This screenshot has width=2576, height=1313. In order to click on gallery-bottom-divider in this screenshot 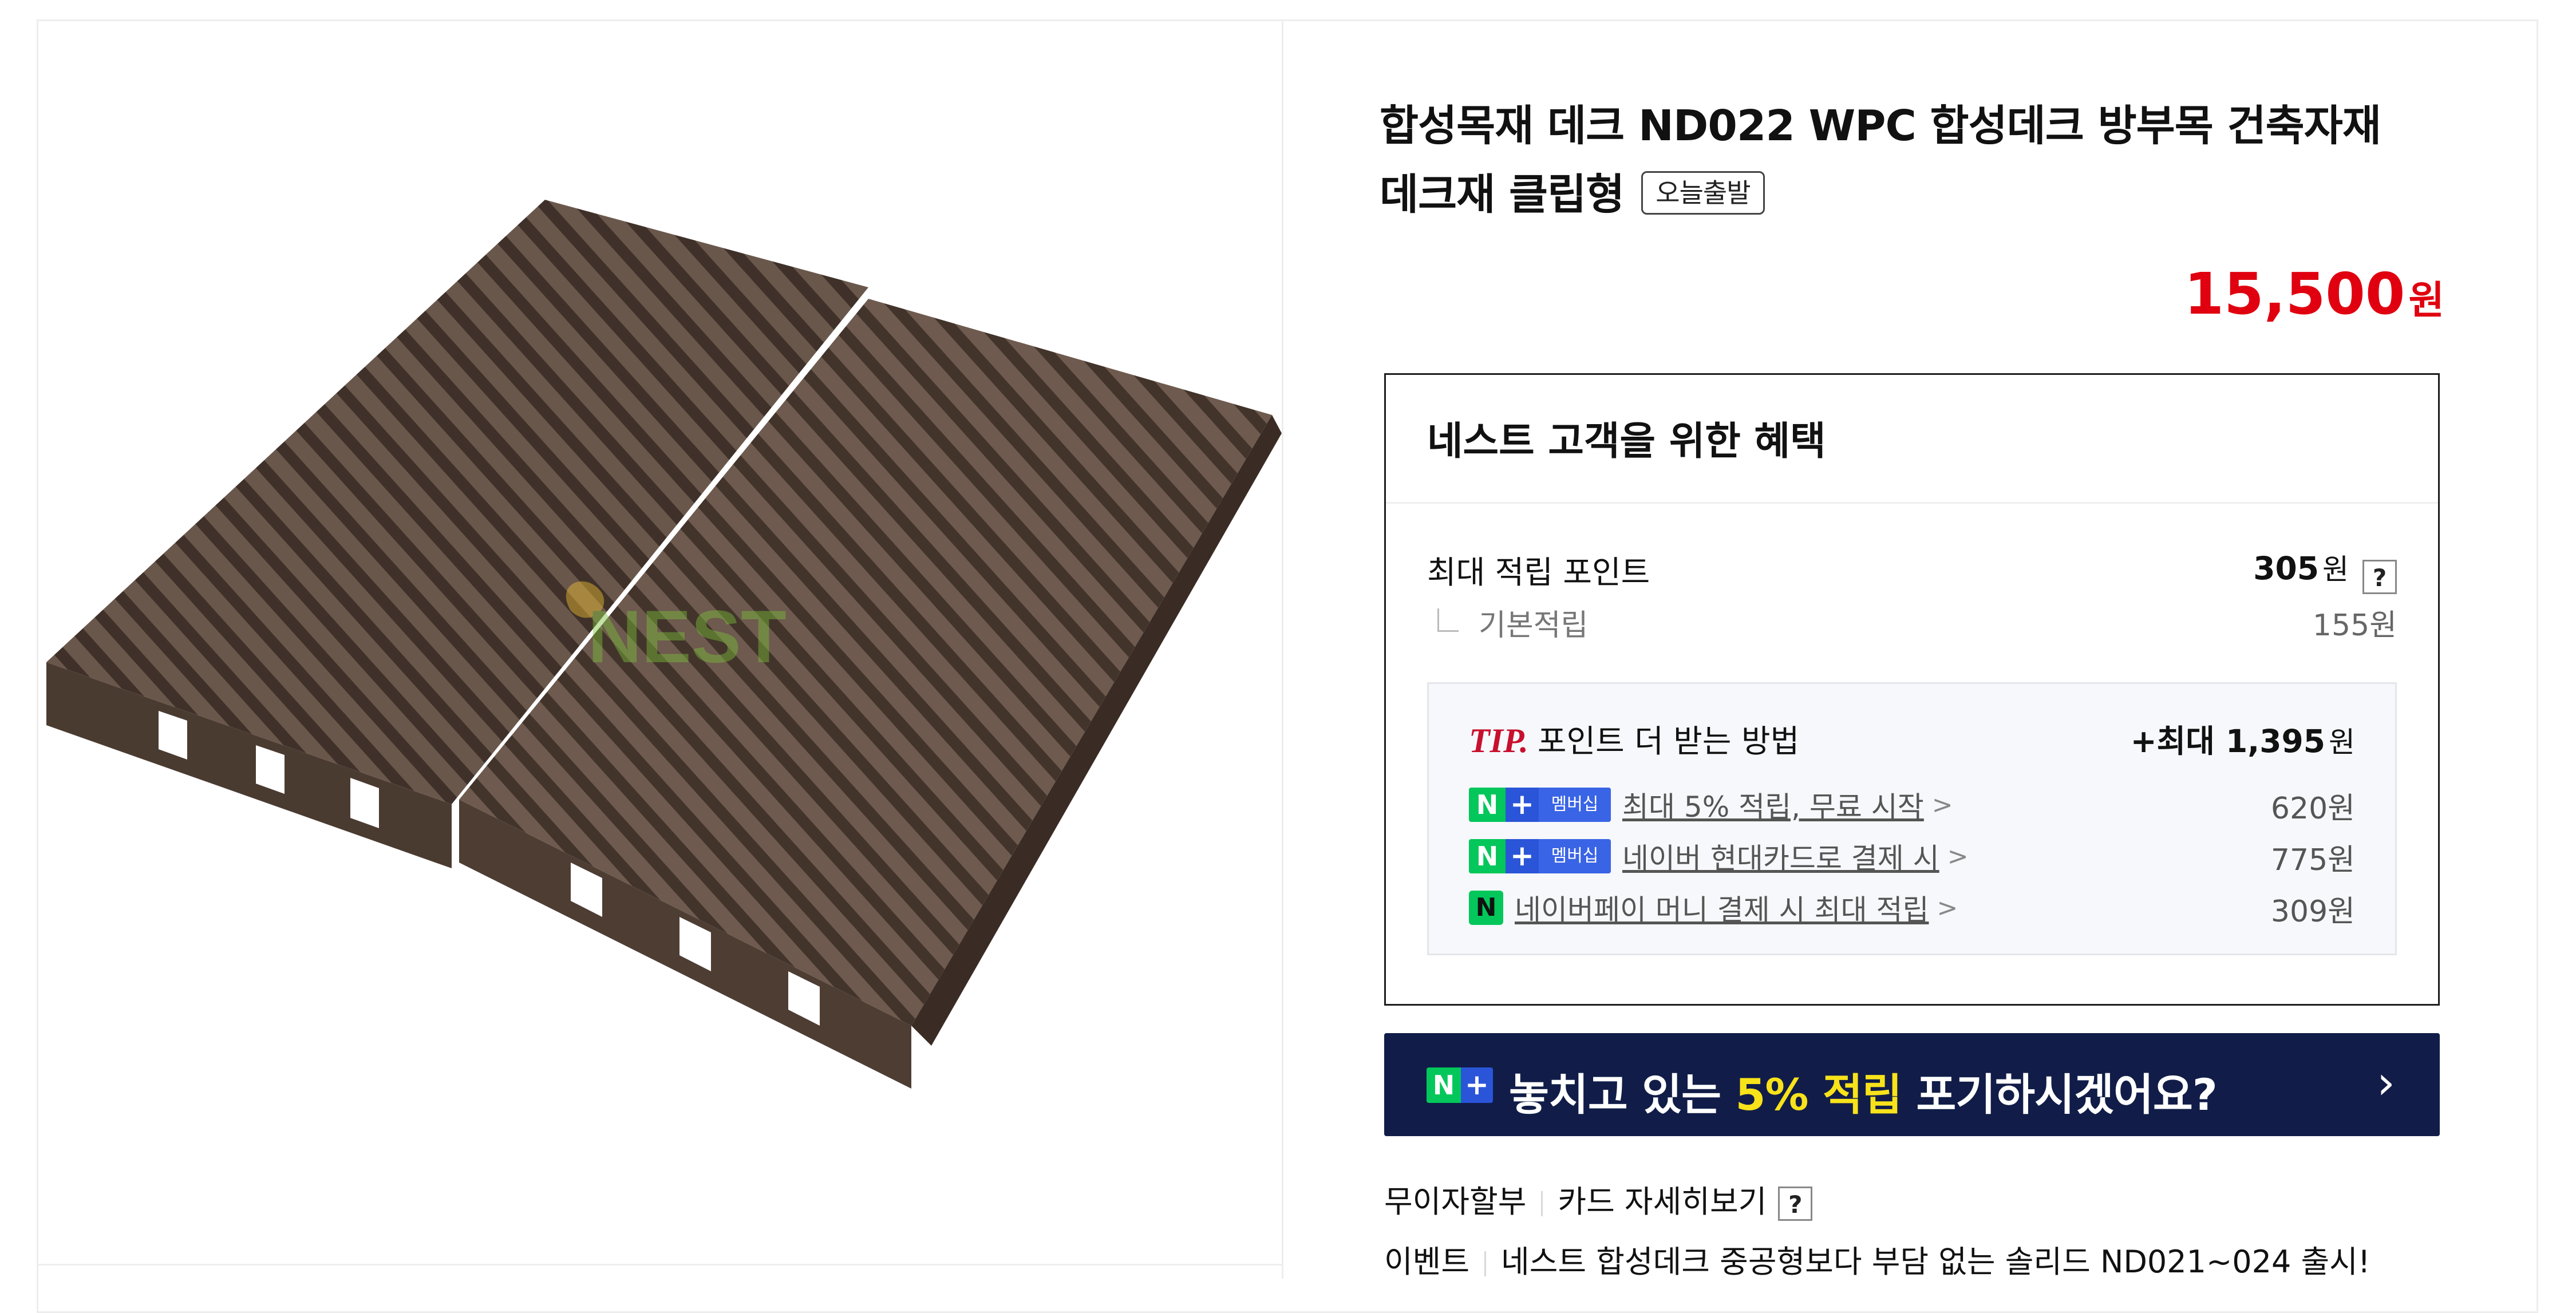, I will do `click(660, 1264)`.